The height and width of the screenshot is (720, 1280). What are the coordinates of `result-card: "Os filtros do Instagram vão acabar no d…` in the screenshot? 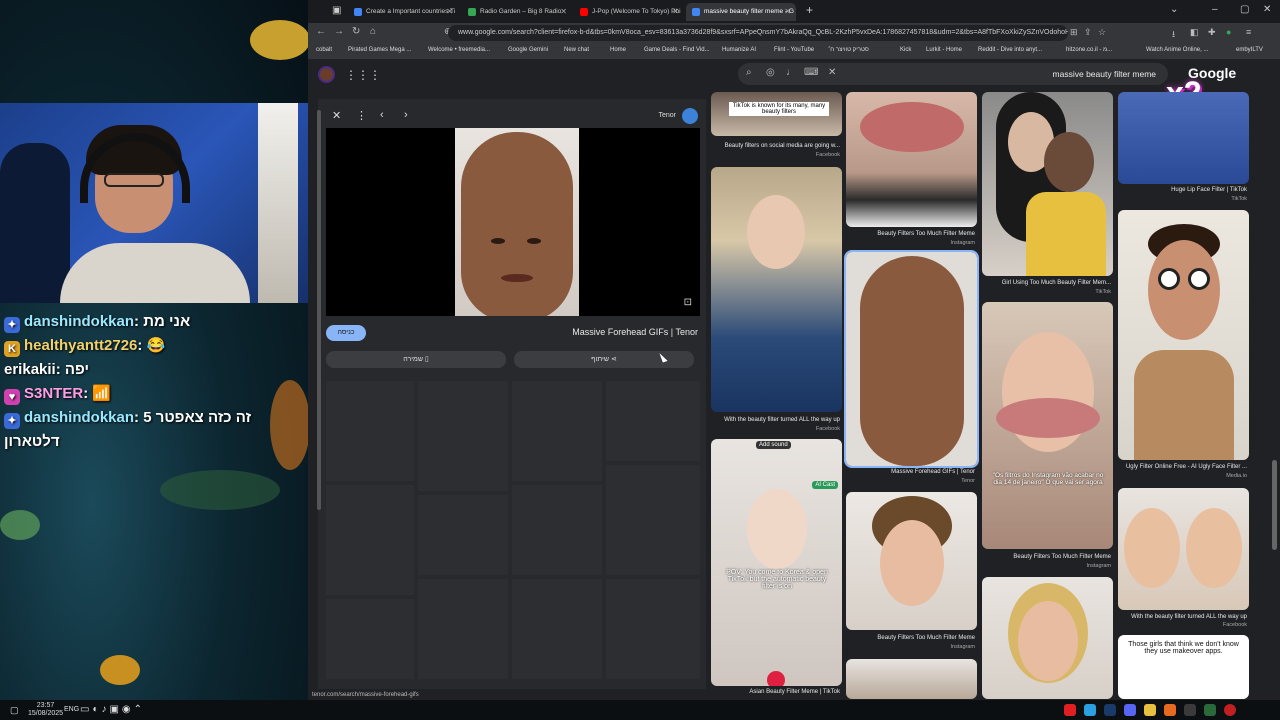 It's located at (1047, 437).